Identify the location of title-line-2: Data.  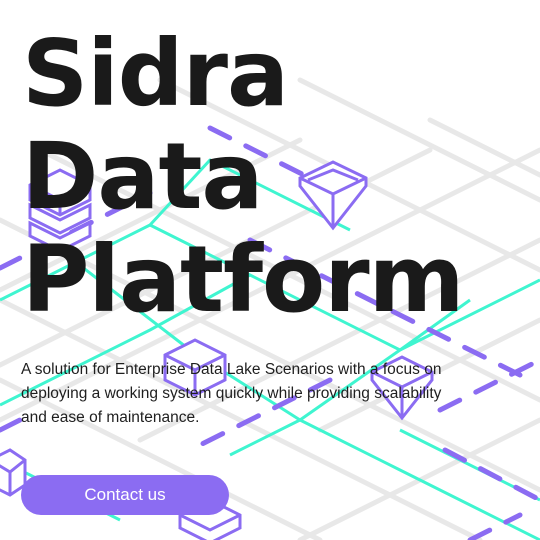
(143, 176).